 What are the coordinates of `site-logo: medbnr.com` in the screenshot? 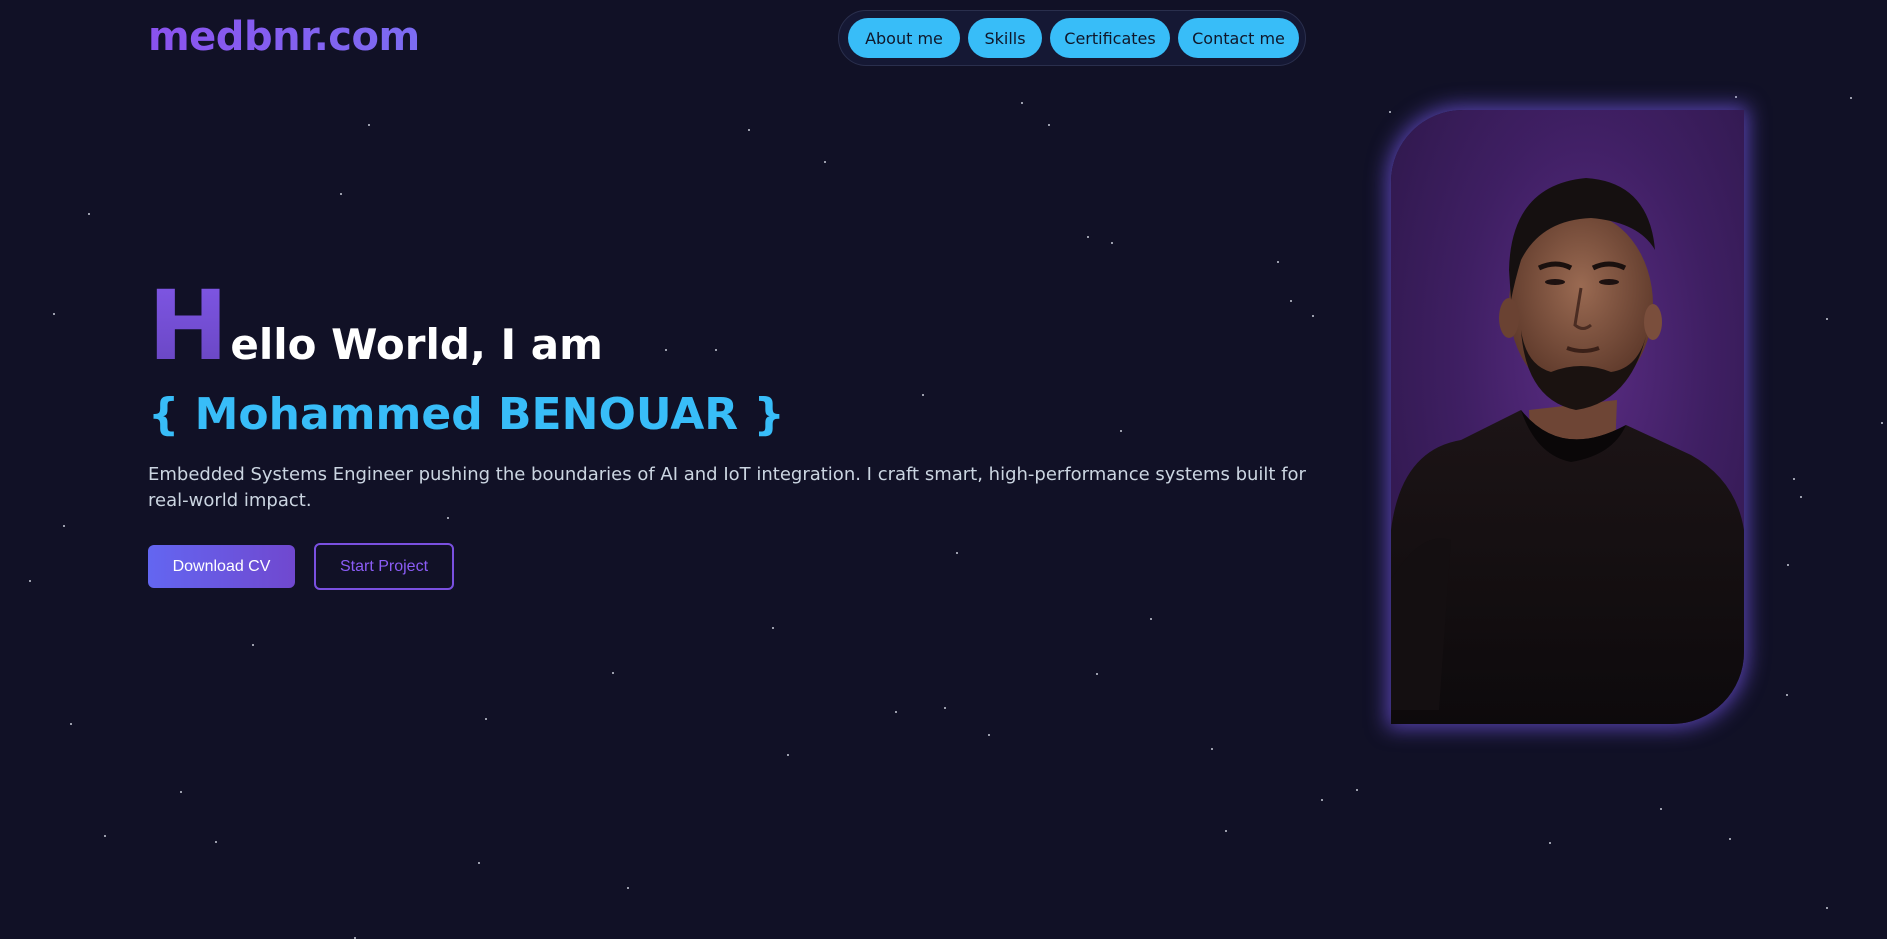 It's located at (284, 37).